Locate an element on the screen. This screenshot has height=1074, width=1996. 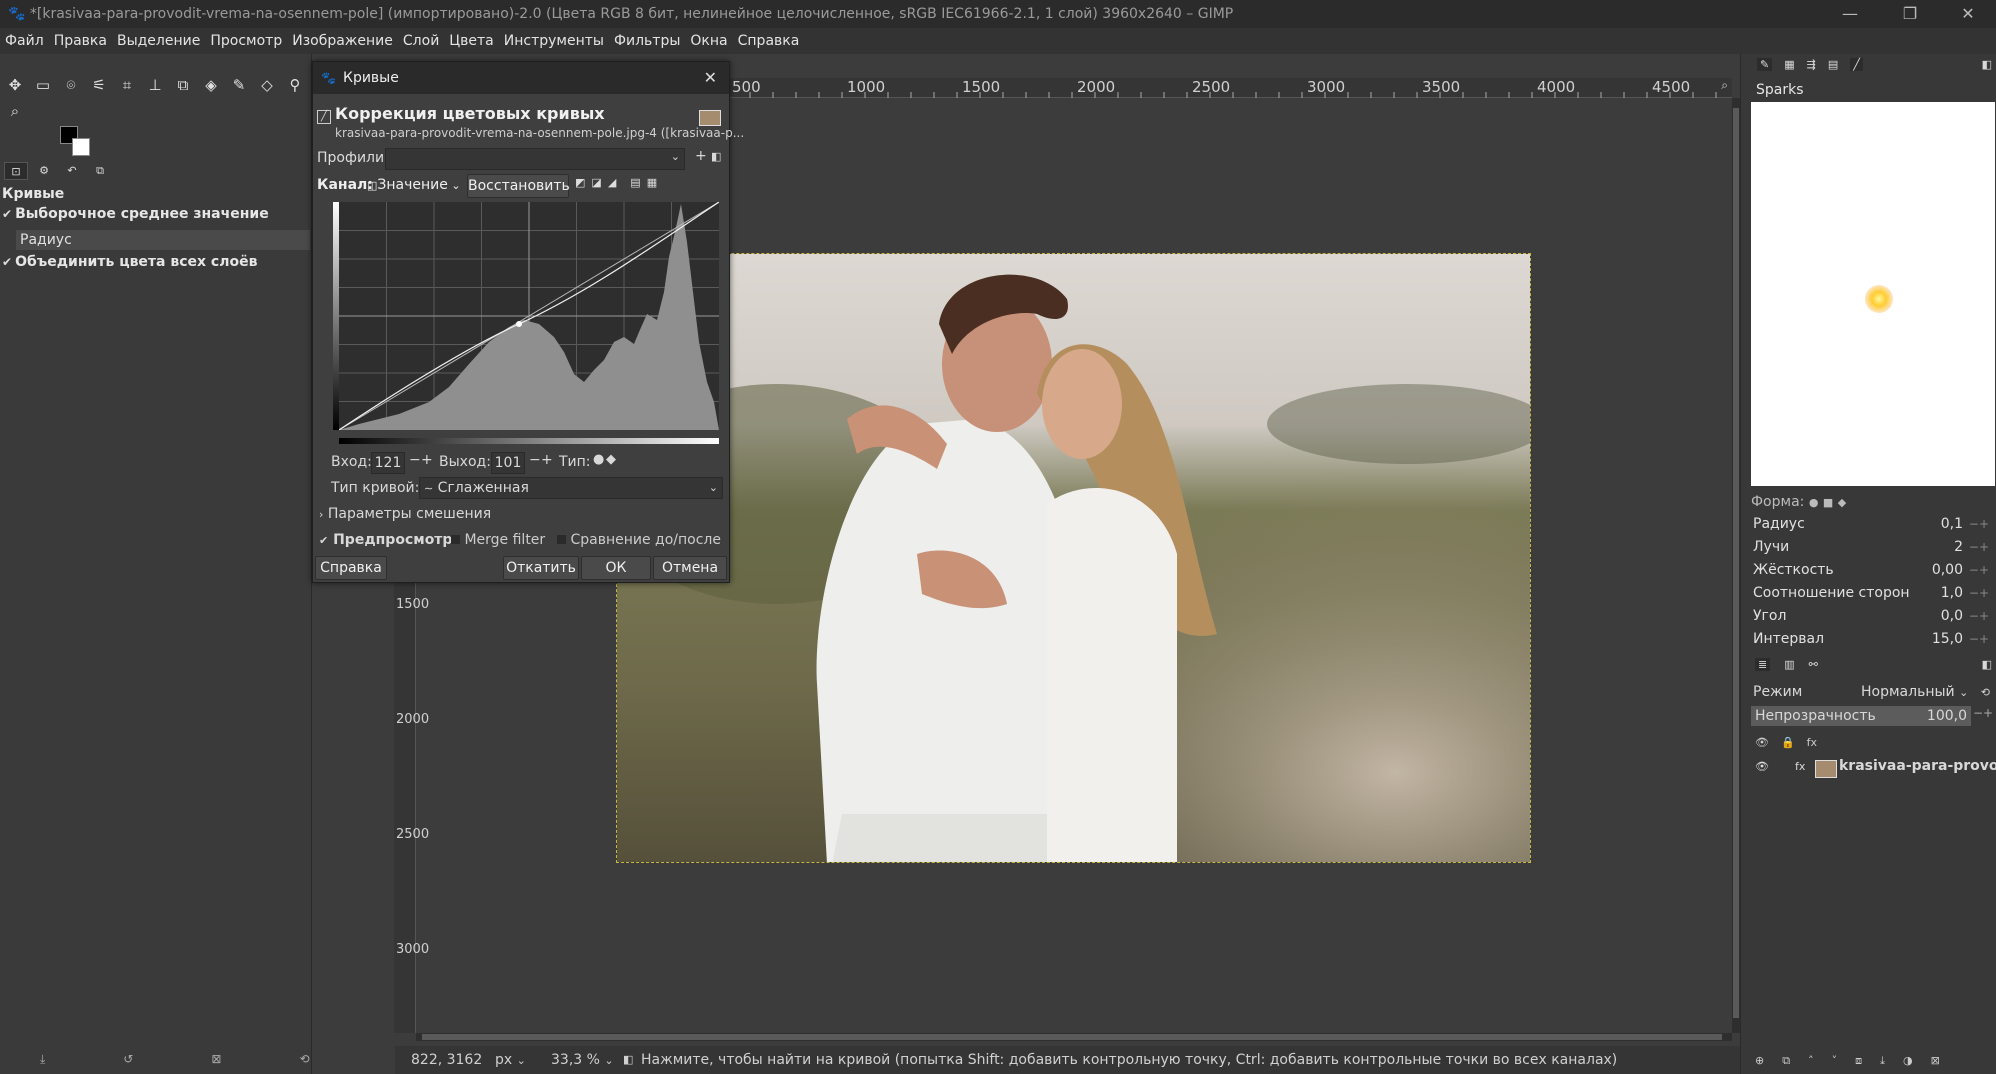
images-tab-icon: ⧉ is located at coordinates (100, 171).